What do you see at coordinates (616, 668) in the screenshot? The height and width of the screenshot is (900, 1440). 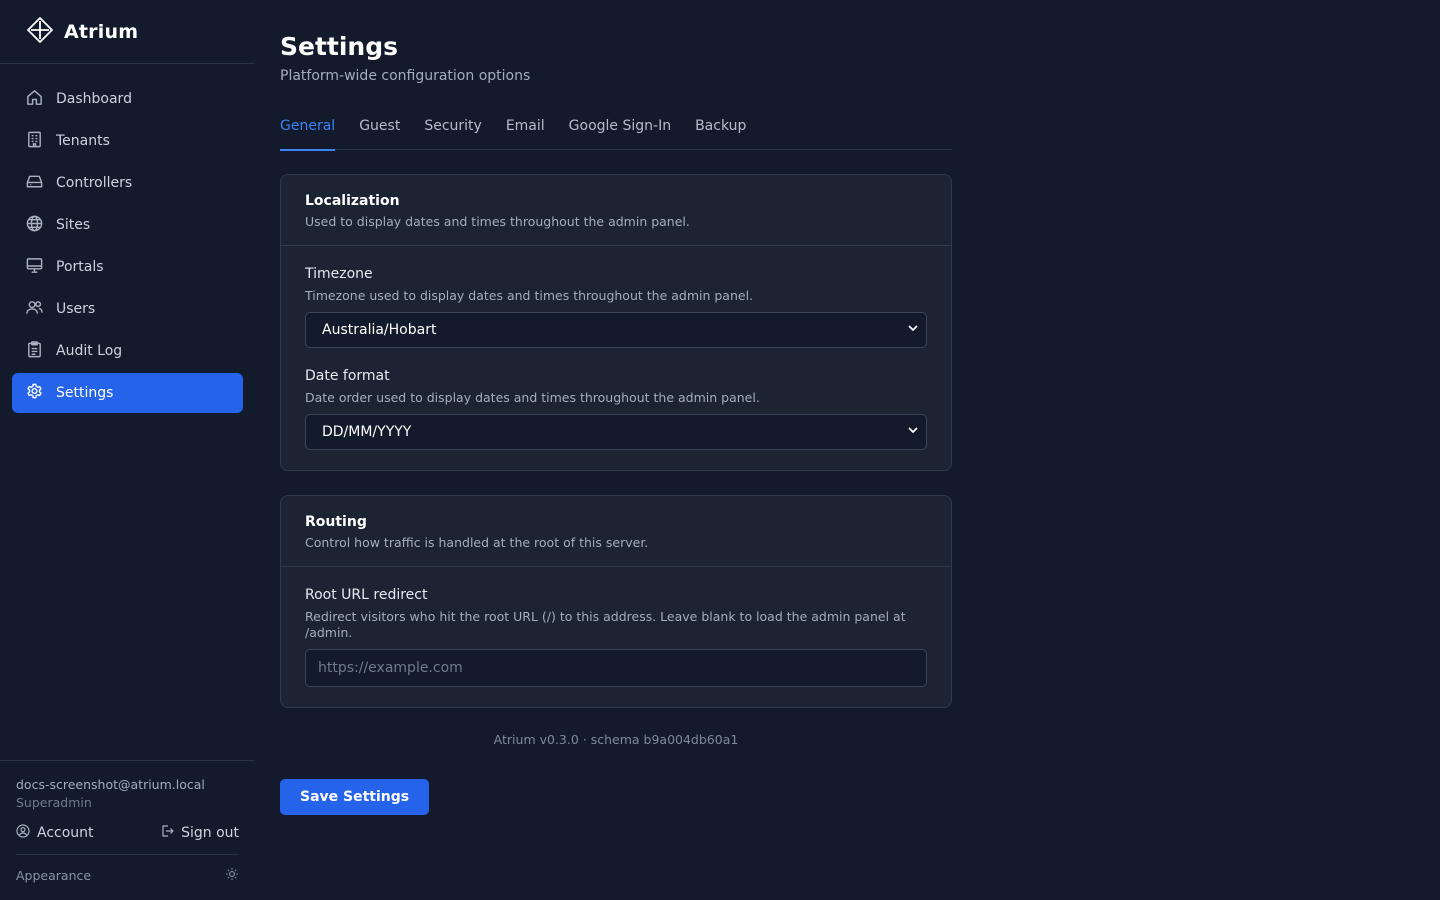 I see `root-redirect-input` at bounding box center [616, 668].